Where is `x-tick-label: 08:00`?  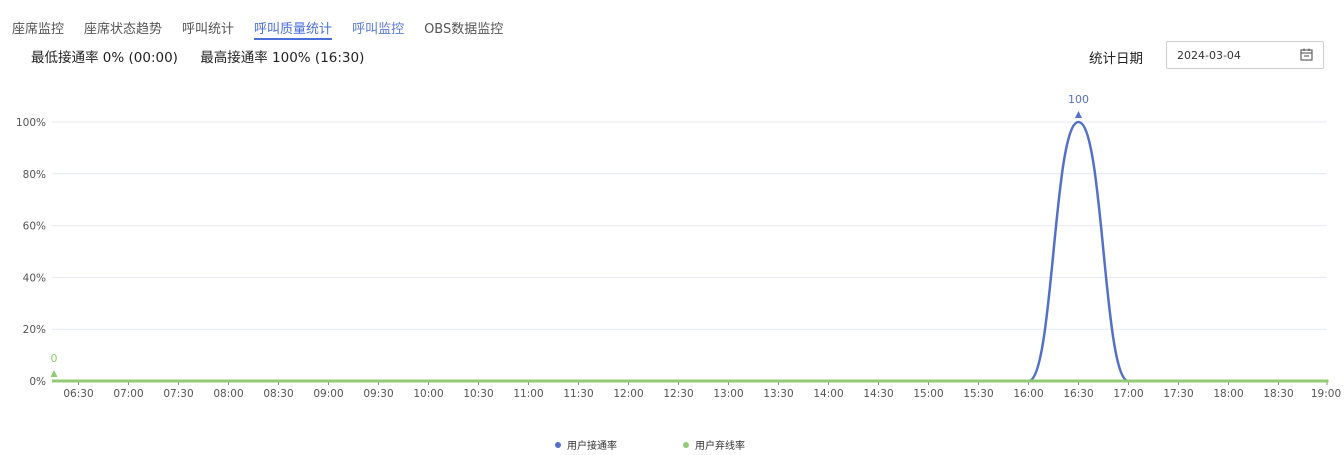
x-tick-label: 08:00 is located at coordinates (228, 394).